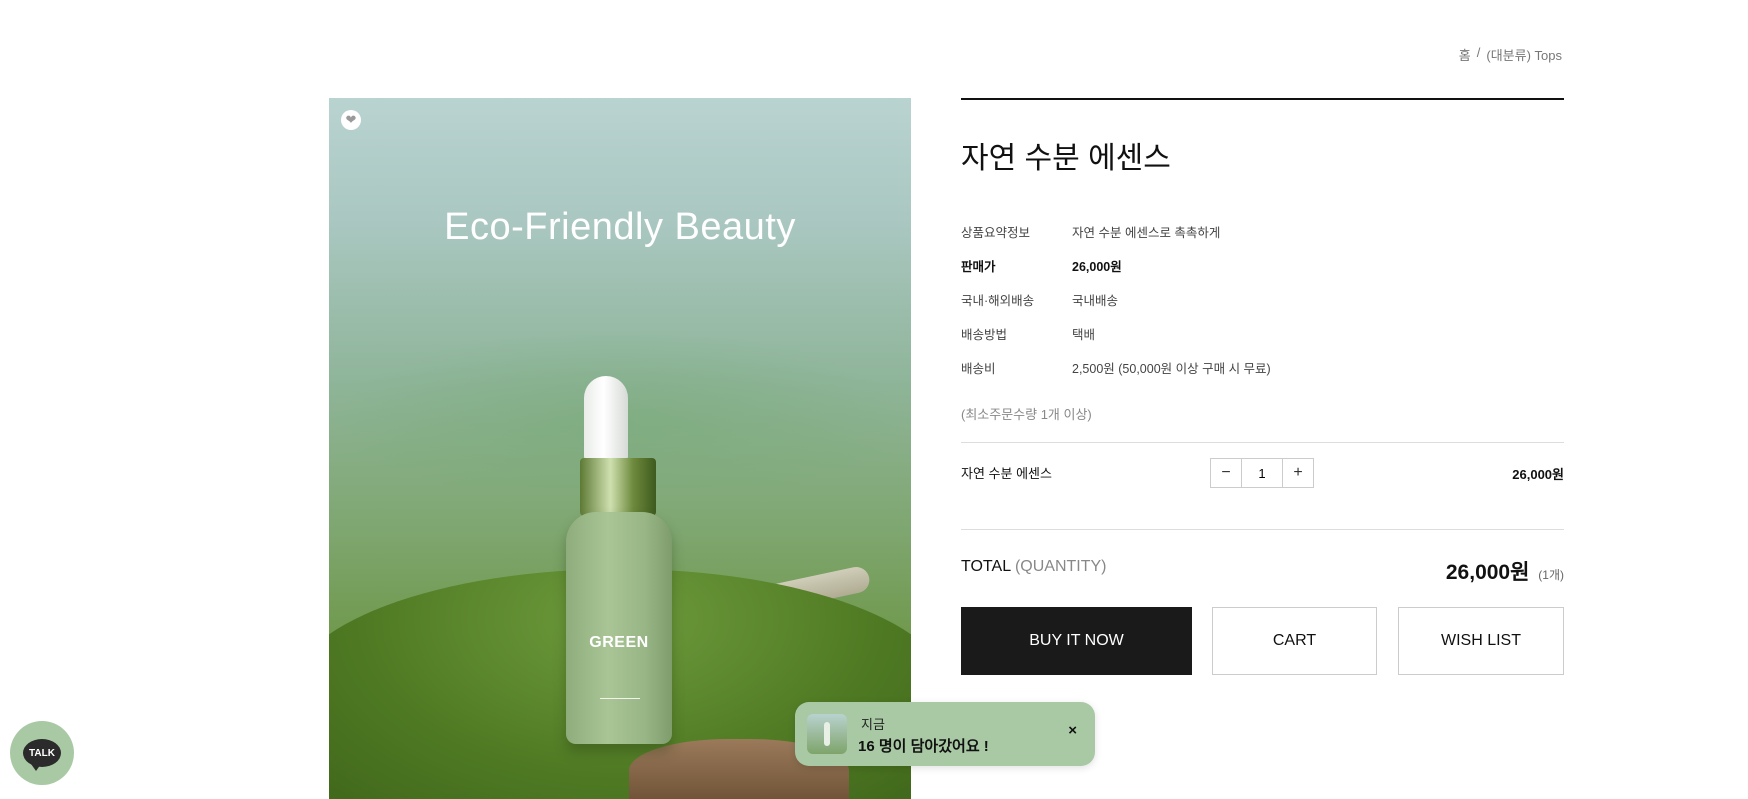  I want to click on option-price: 26,000원, so click(1538, 474).